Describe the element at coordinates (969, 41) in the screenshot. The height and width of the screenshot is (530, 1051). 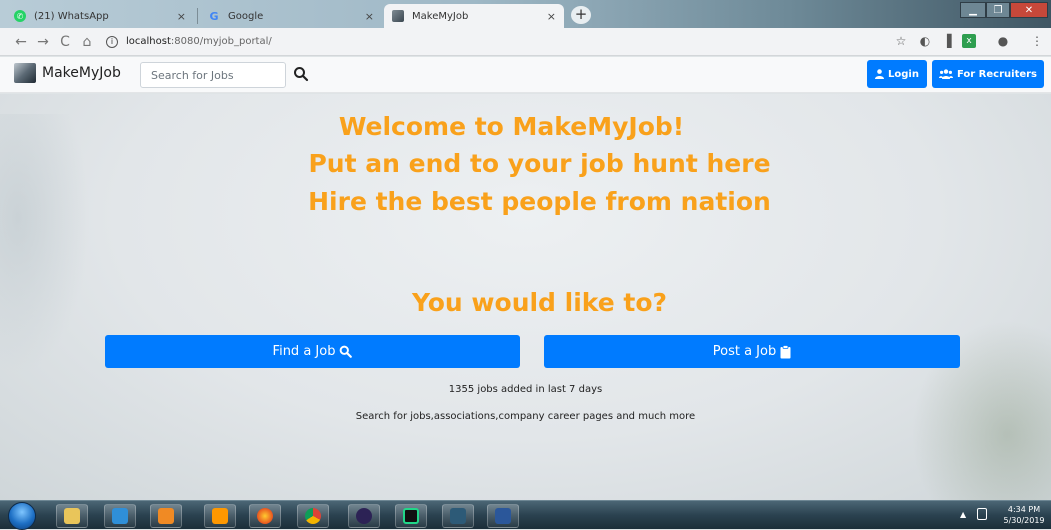
I see `extension-excel-icon: x` at that location.